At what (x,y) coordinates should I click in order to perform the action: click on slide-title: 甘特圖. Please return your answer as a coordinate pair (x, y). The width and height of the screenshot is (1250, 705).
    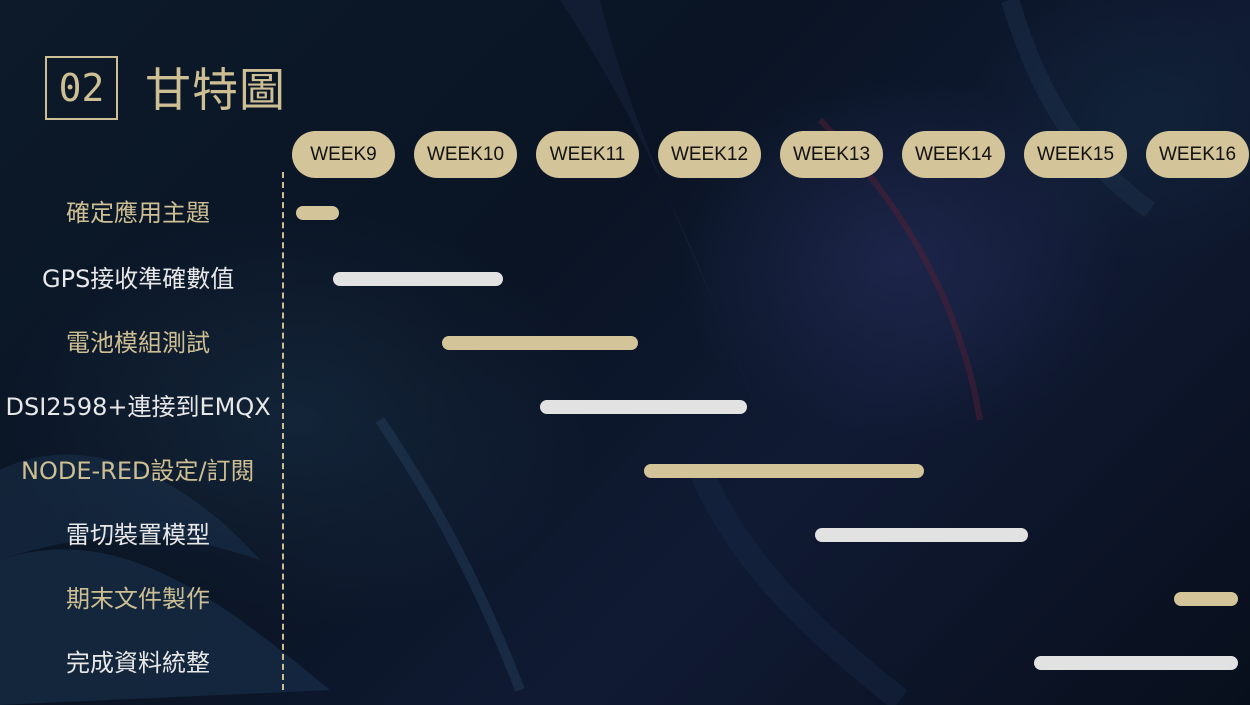
    Looking at the image, I should click on (215, 90).